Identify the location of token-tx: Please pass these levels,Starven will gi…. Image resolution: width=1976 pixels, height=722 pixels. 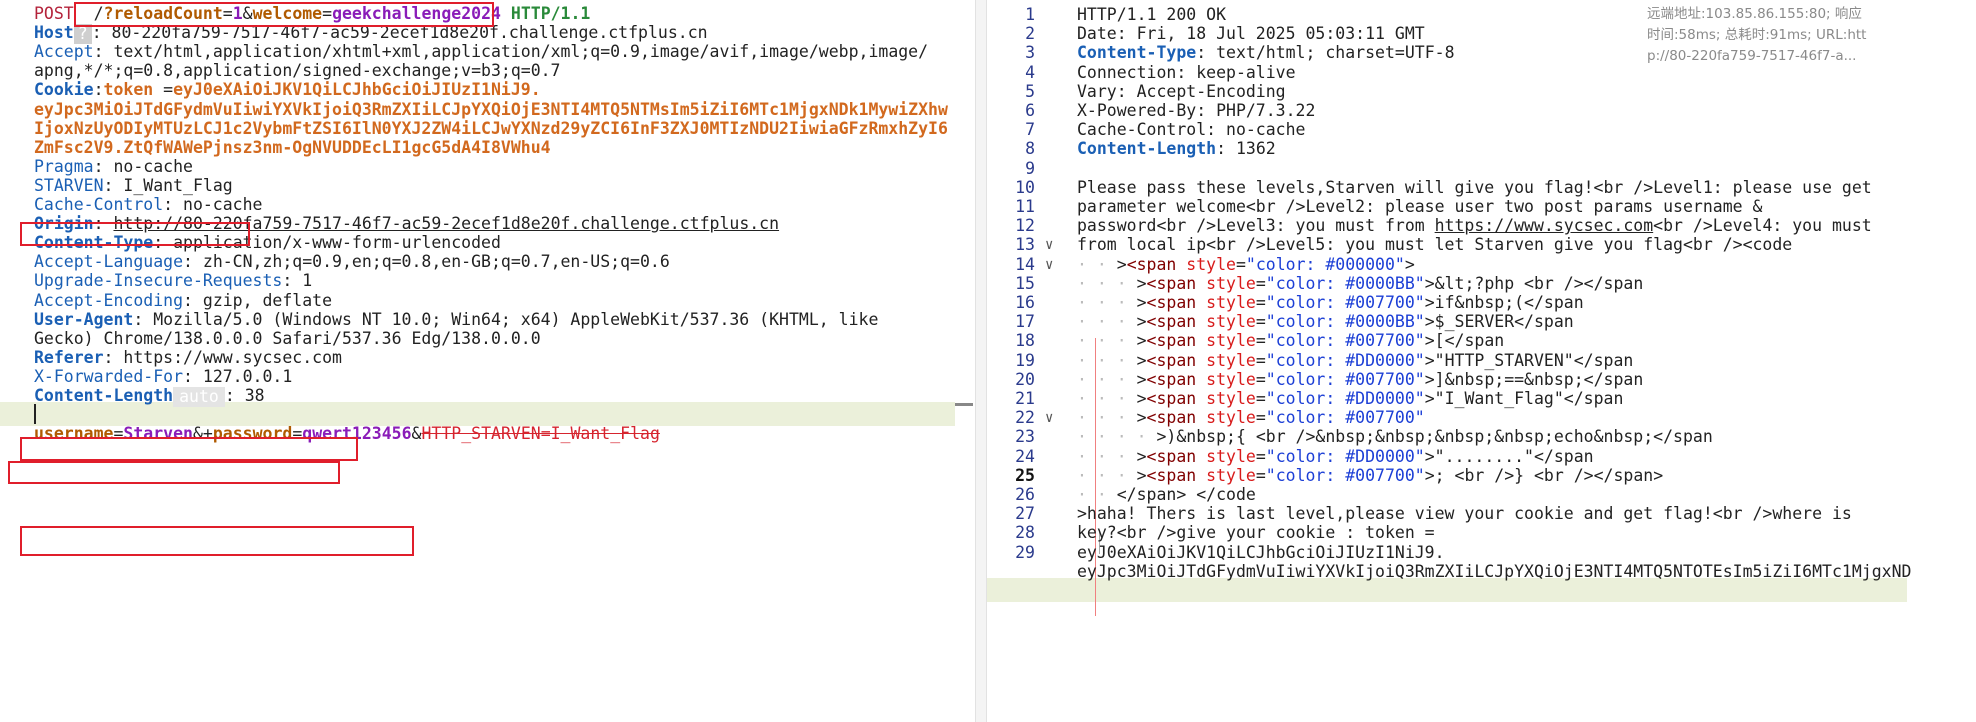
(1474, 187).